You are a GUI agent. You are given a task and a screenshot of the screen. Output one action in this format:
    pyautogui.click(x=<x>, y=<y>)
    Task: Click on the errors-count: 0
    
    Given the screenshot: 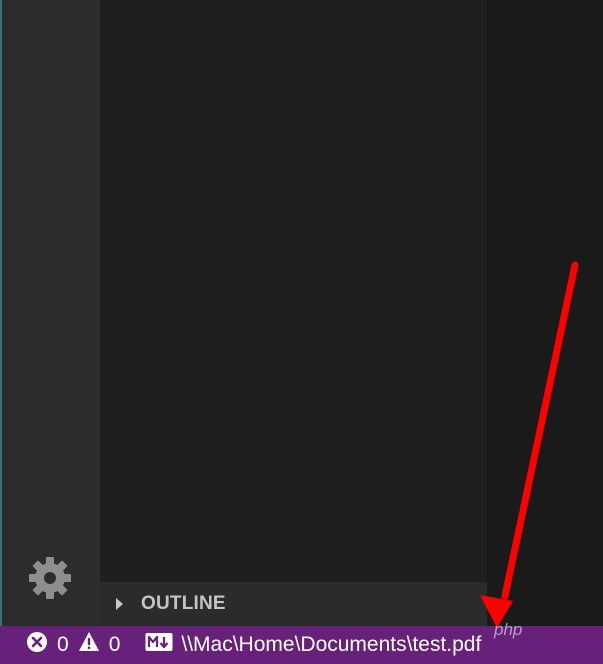 What is the action you would take?
    pyautogui.click(x=63, y=644)
    